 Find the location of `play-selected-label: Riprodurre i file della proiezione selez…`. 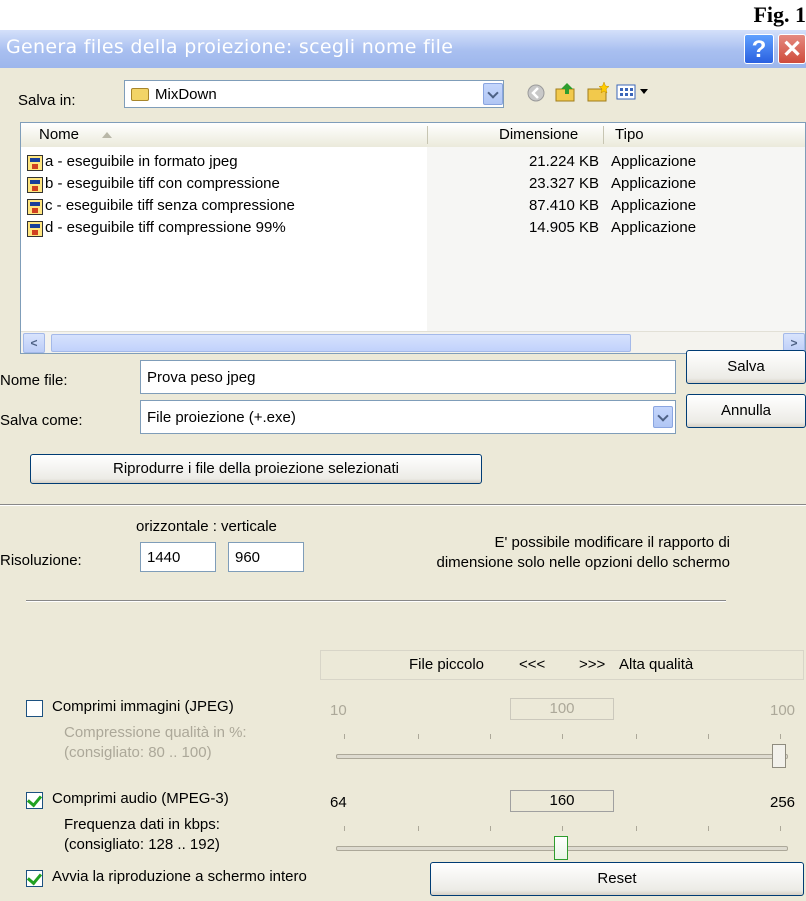

play-selected-label: Riprodurre i file della proiezione selez… is located at coordinates (256, 468).